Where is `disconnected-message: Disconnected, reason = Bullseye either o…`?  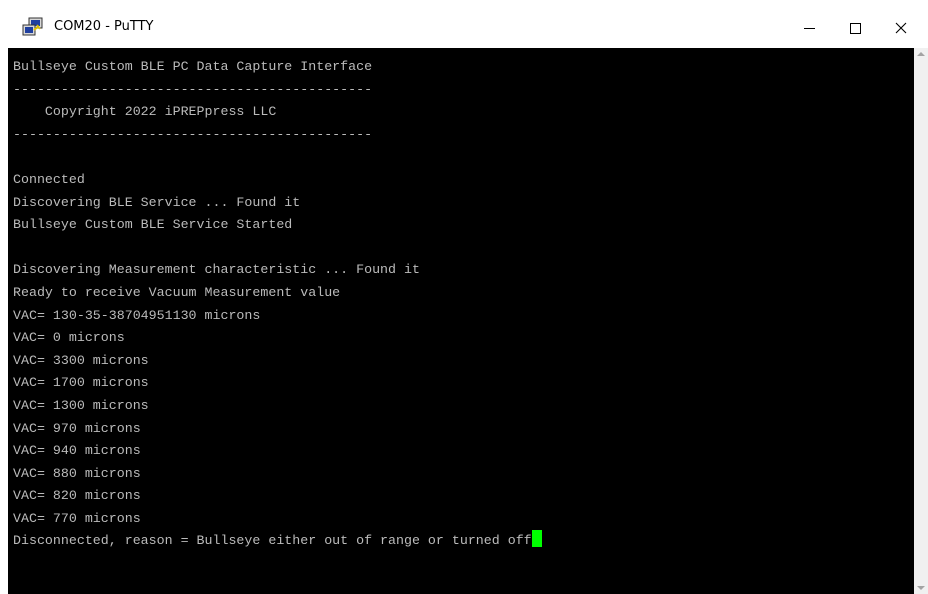
disconnected-message: Disconnected, reason = Bullseye either o… is located at coordinates (272, 541).